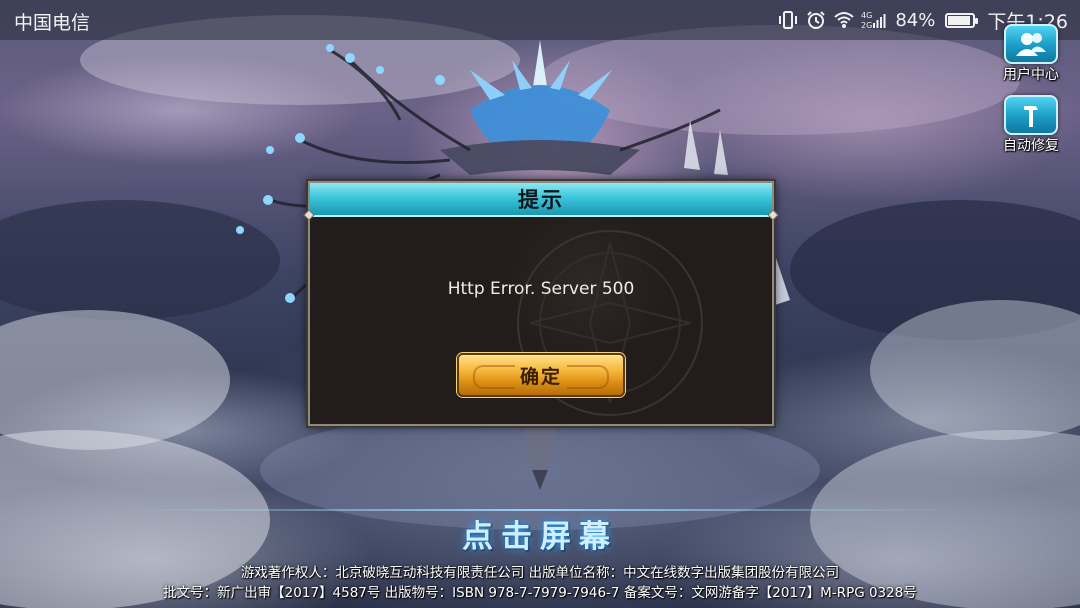  What do you see at coordinates (1031, 75) in the screenshot?
I see `user-center-label: 用户中心` at bounding box center [1031, 75].